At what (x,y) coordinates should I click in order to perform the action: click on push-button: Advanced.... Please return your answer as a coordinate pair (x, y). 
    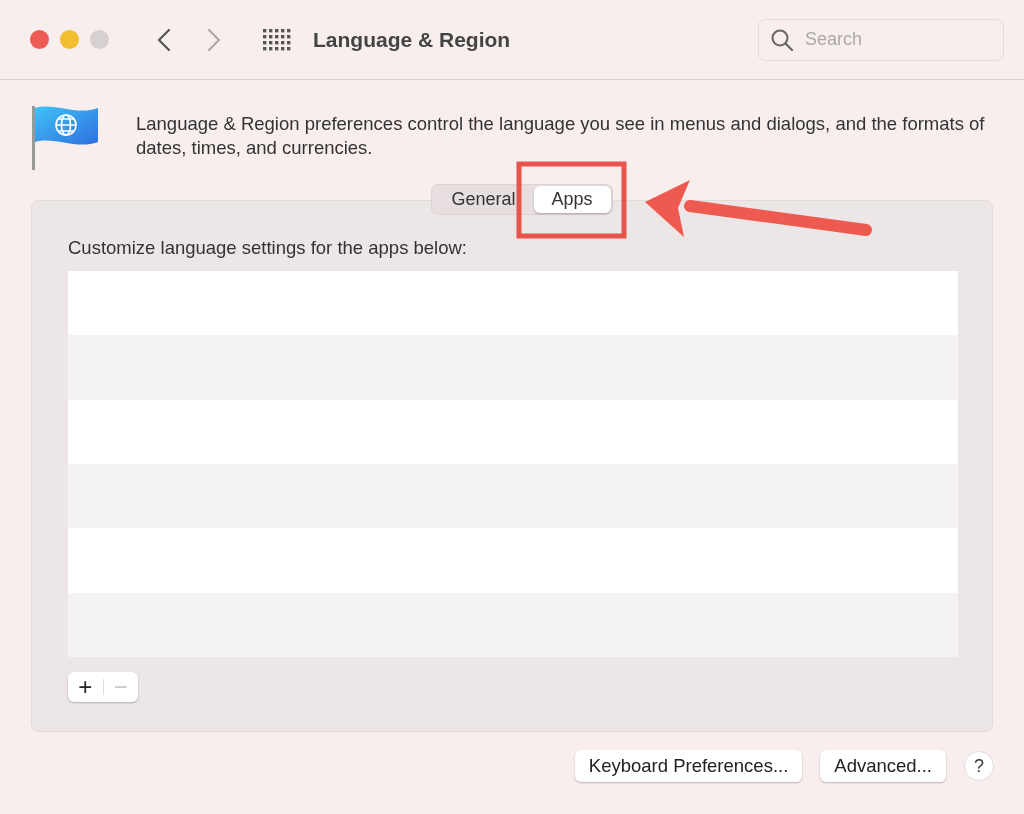
    Looking at the image, I should click on (883, 766).